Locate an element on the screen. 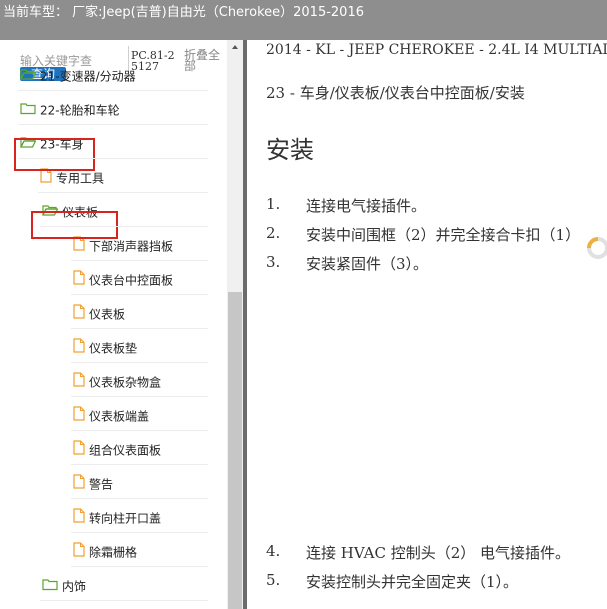 The height and width of the screenshot is (609, 607). tree-item: 除霜栅格 is located at coordinates (105, 552).